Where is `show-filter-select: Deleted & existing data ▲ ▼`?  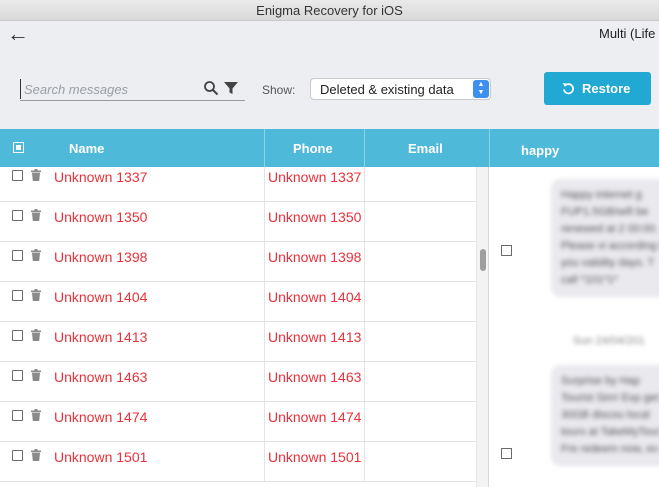 show-filter-select: Deleted & existing data ▲ ▼ is located at coordinates (400, 89).